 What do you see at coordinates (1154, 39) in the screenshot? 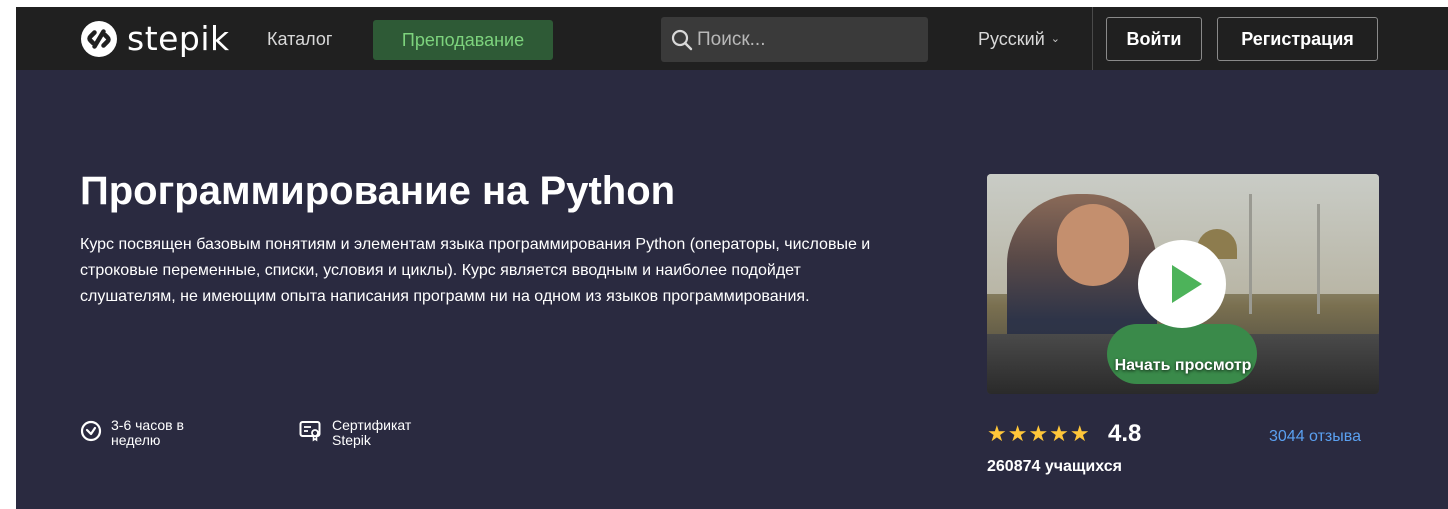
I see `login-button: Войти` at bounding box center [1154, 39].